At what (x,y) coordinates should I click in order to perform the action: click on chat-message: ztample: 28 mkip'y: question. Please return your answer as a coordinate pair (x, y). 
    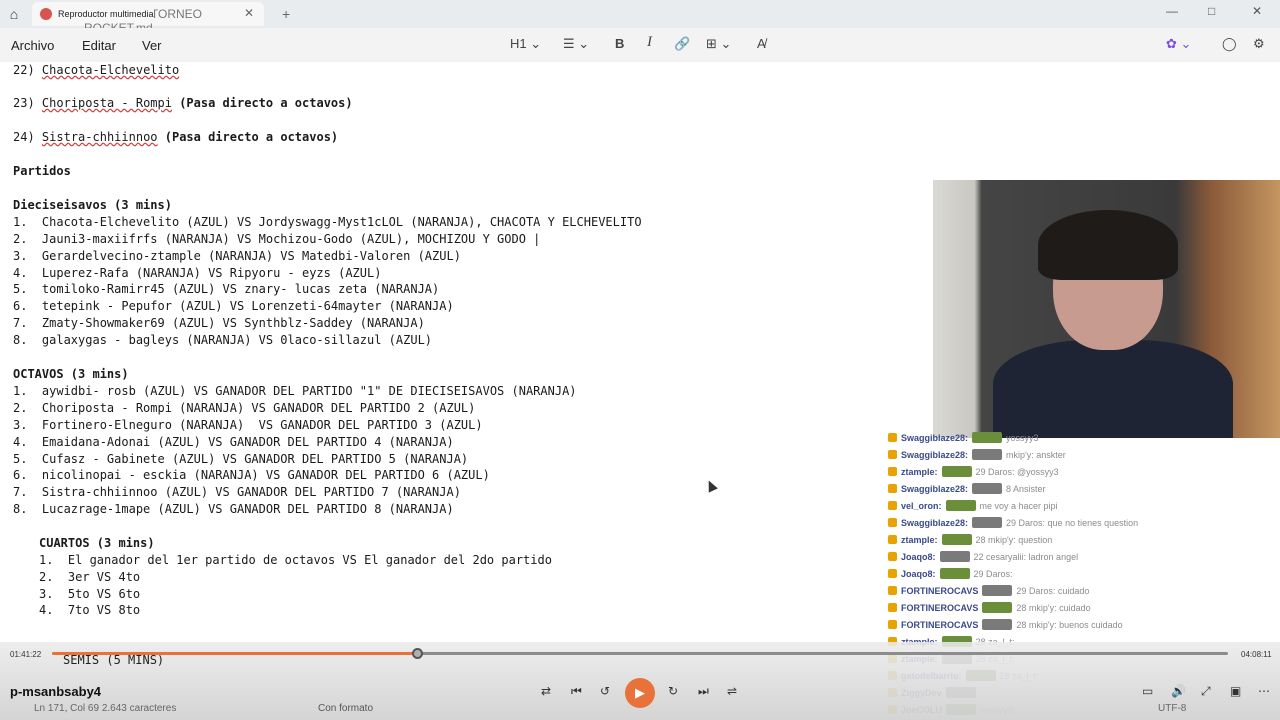
    Looking at the image, I should click on (970, 539).